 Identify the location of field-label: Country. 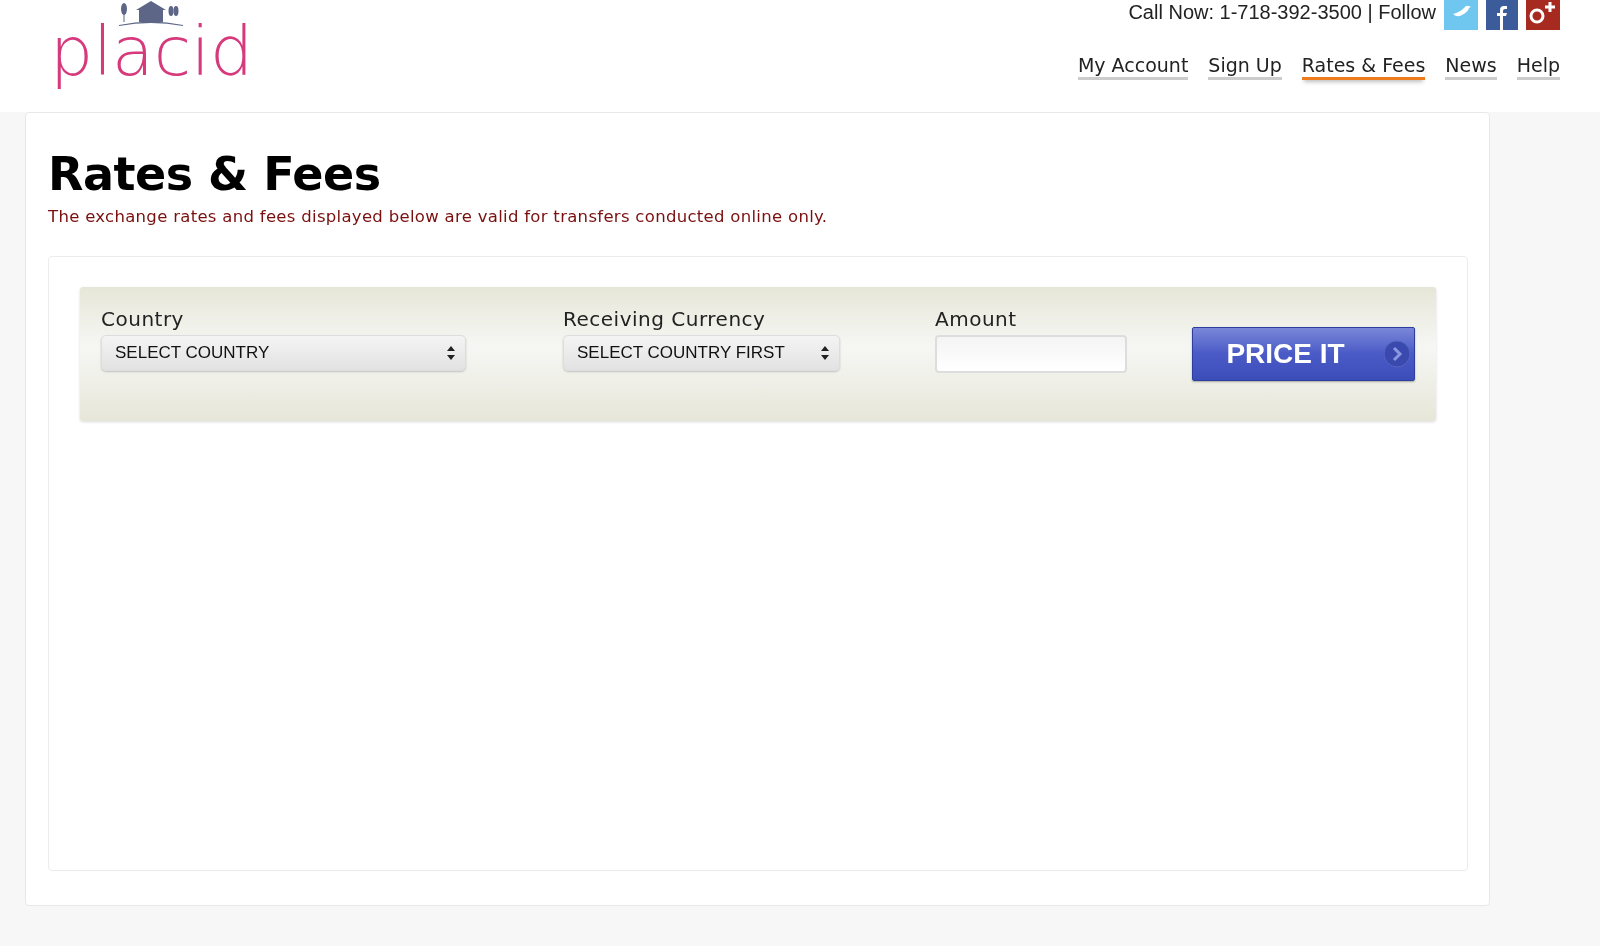
(143, 319).